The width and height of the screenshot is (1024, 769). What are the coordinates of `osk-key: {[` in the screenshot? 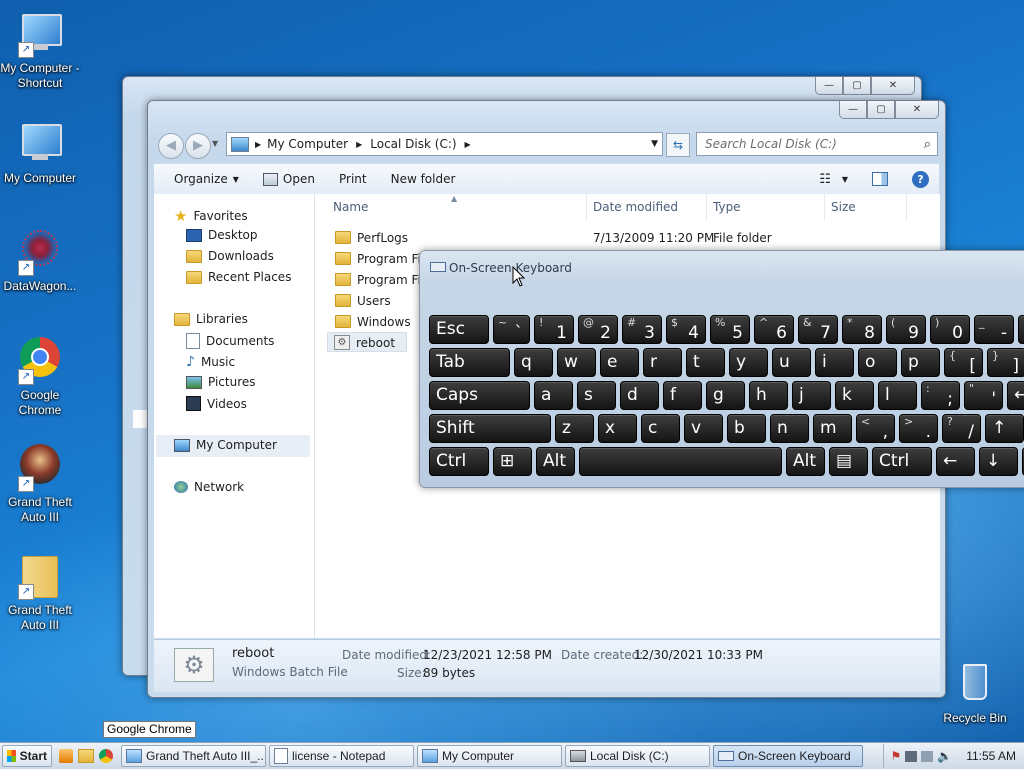 It's located at (963, 362).